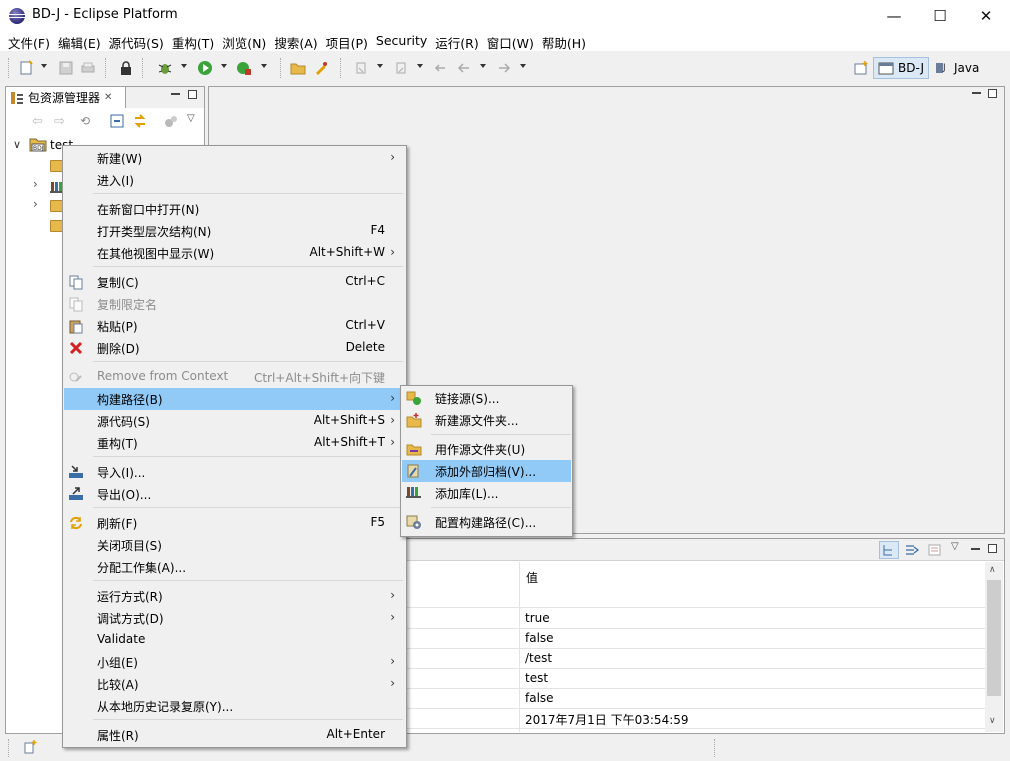 Image resolution: width=1010 pixels, height=761 pixels. What do you see at coordinates (234, 231) in the screenshot?
I see `ctx-open-type-hierarchy: 打开类型层次结构(N) F4` at bounding box center [234, 231].